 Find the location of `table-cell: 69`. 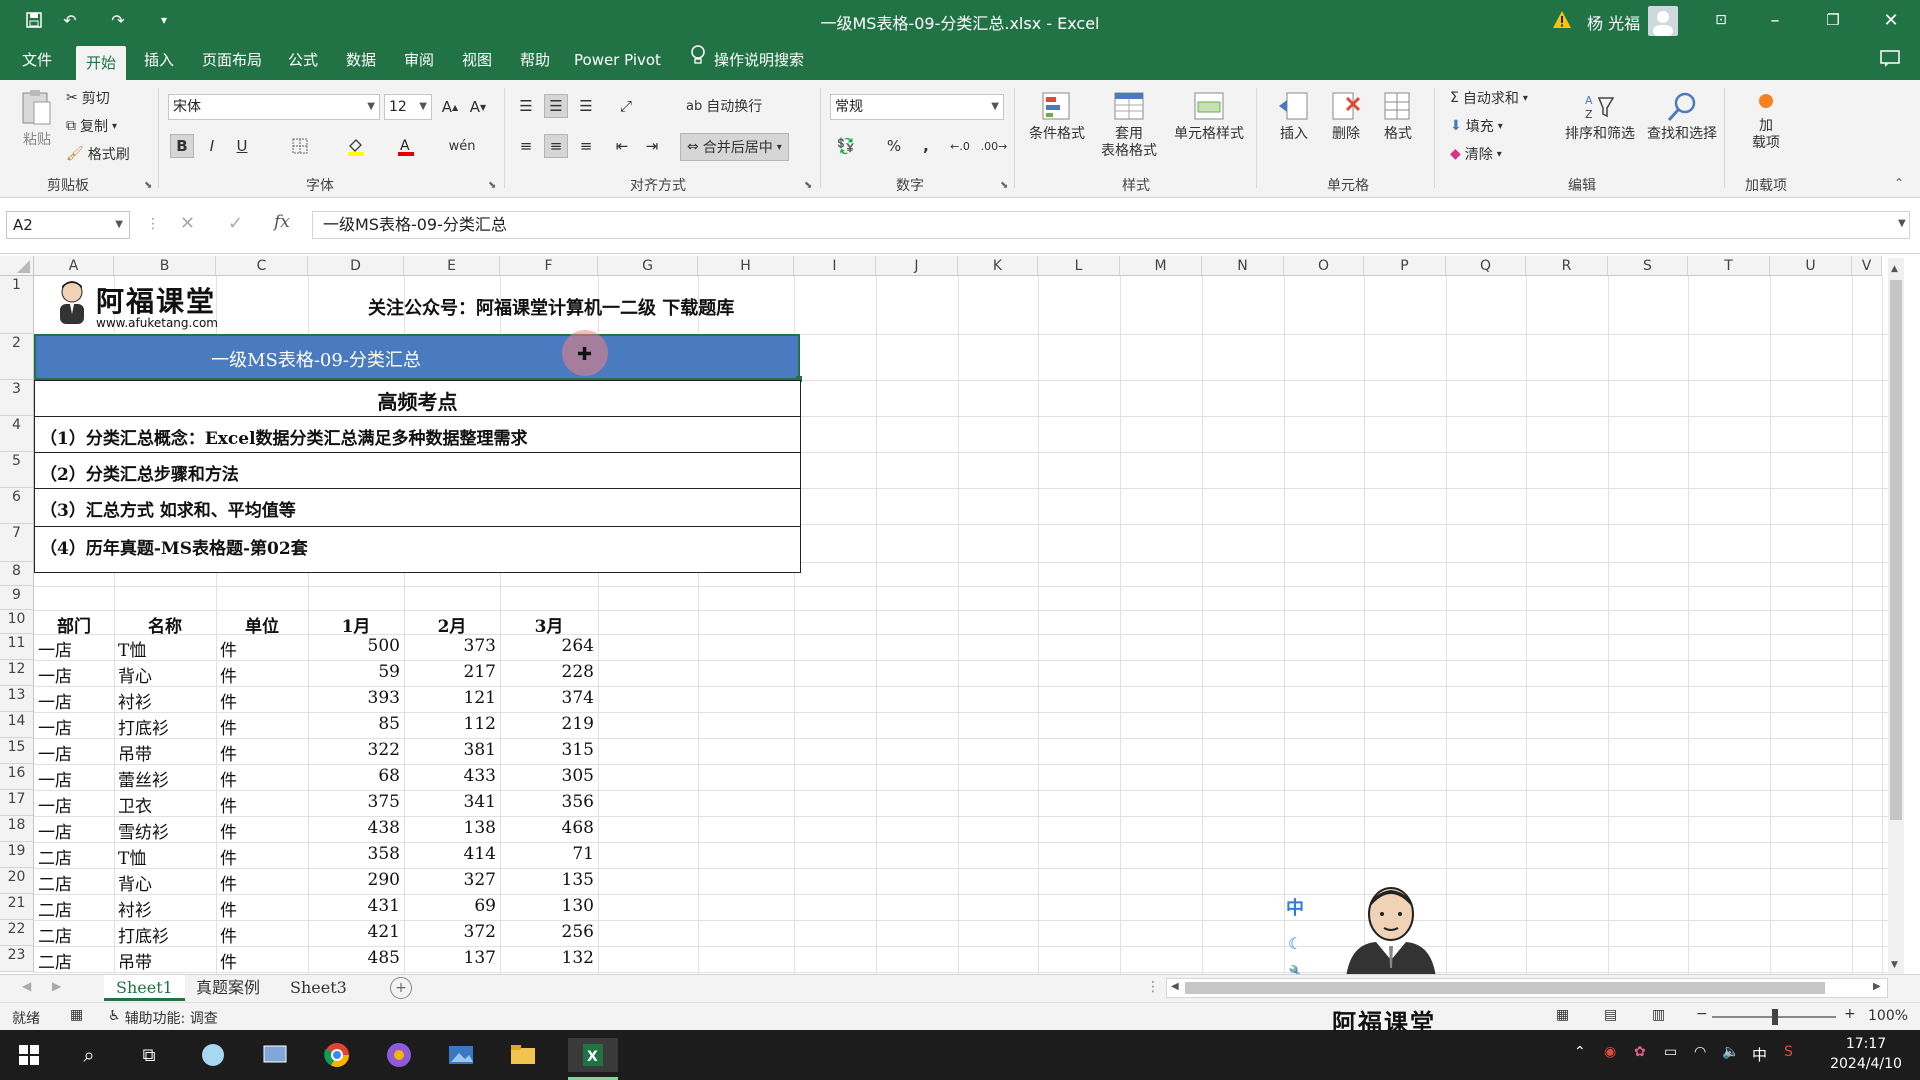

table-cell: 69 is located at coordinates (452, 906).